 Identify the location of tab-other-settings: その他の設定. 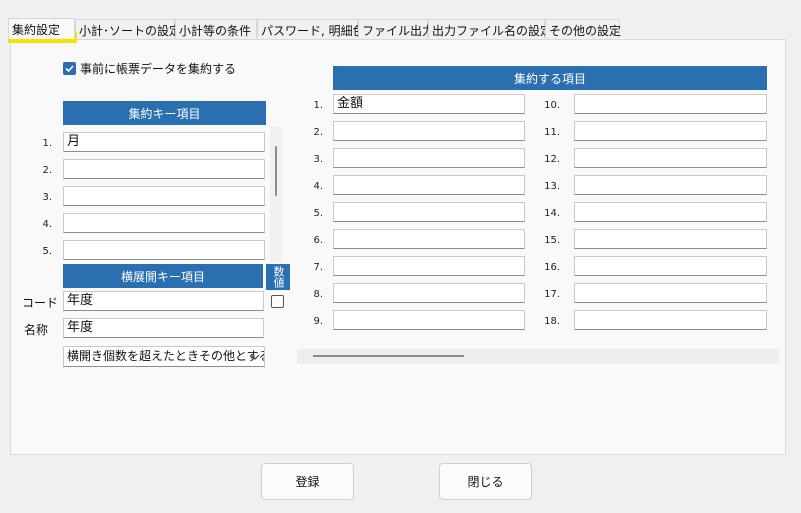
(583, 28).